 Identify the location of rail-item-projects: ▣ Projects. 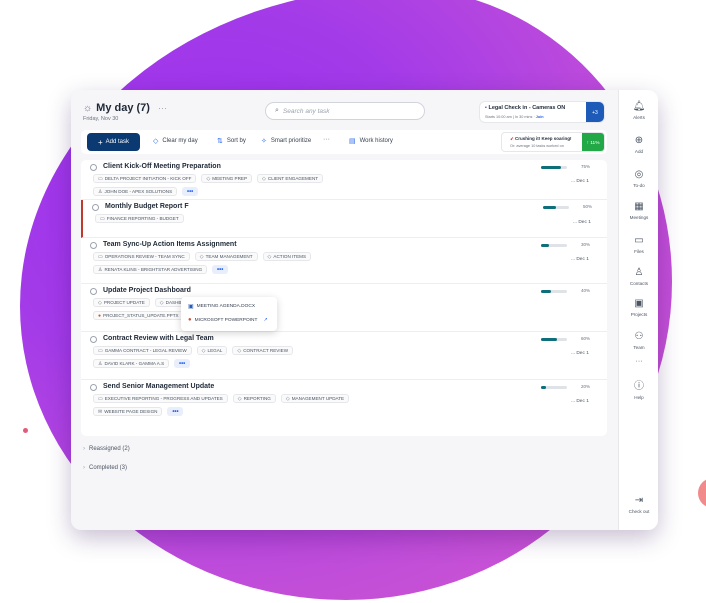
(638, 308).